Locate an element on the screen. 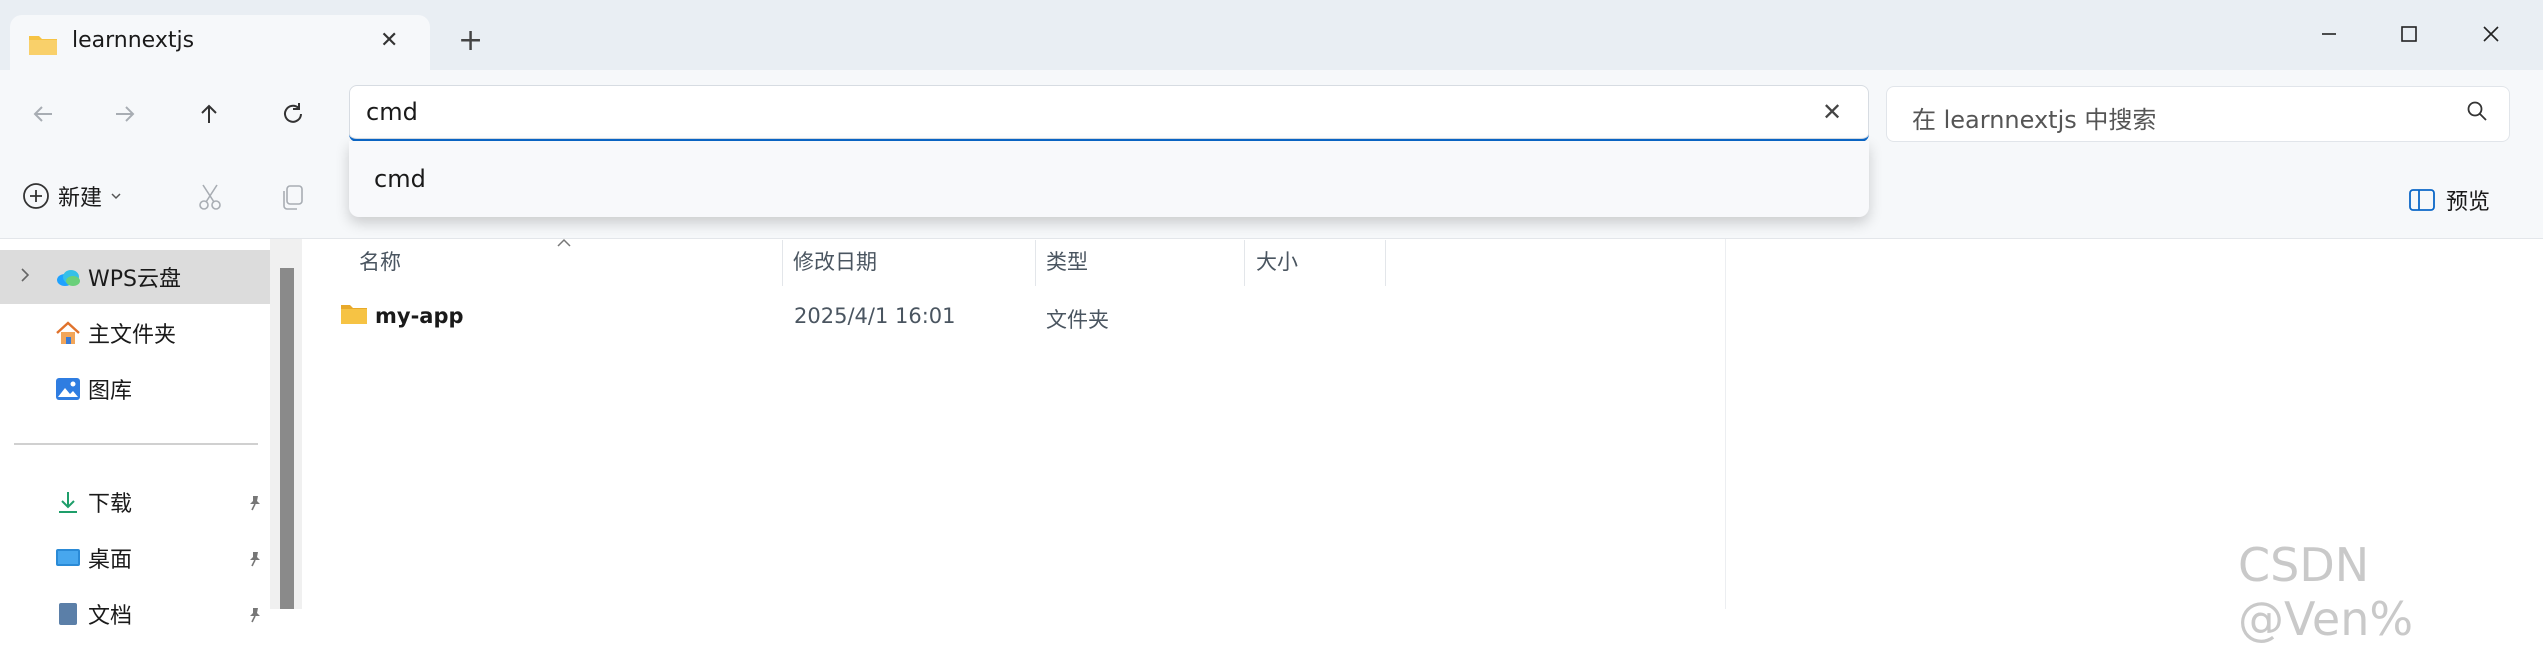  sidebar-item-desktop: 桌面 is located at coordinates (135, 558).